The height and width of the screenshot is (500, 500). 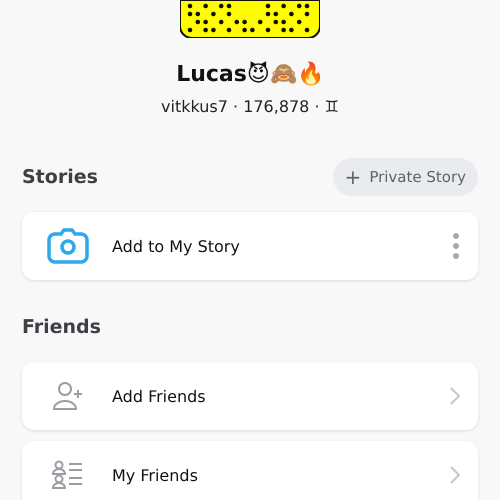 I want to click on display-name: Lucas😈🙈🔥, so click(x=250, y=74).